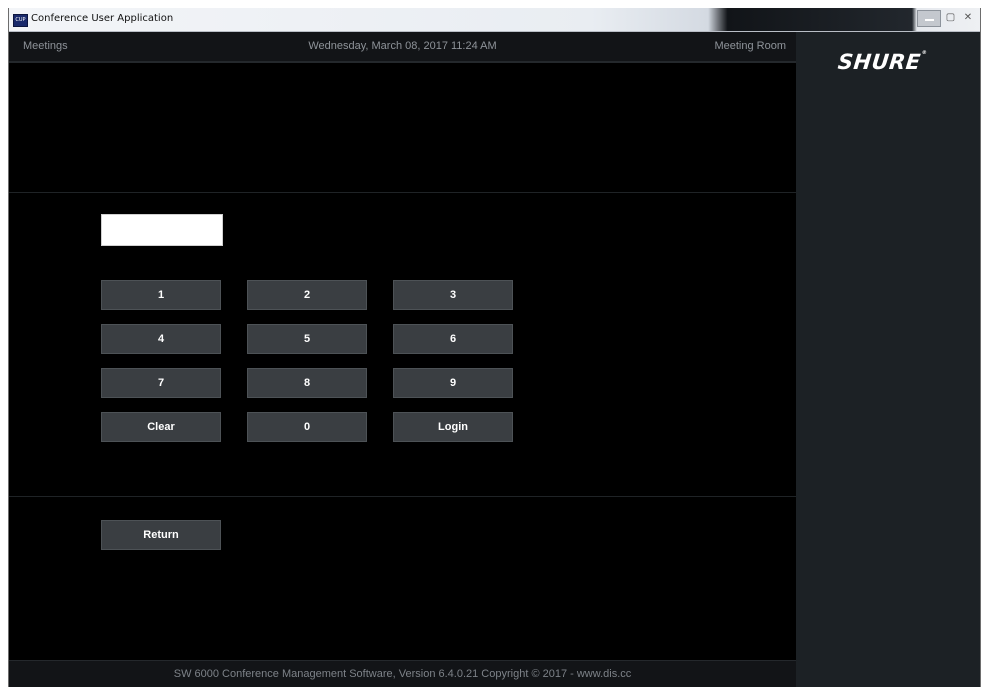  I want to click on close-button: ✕, so click(968, 18).